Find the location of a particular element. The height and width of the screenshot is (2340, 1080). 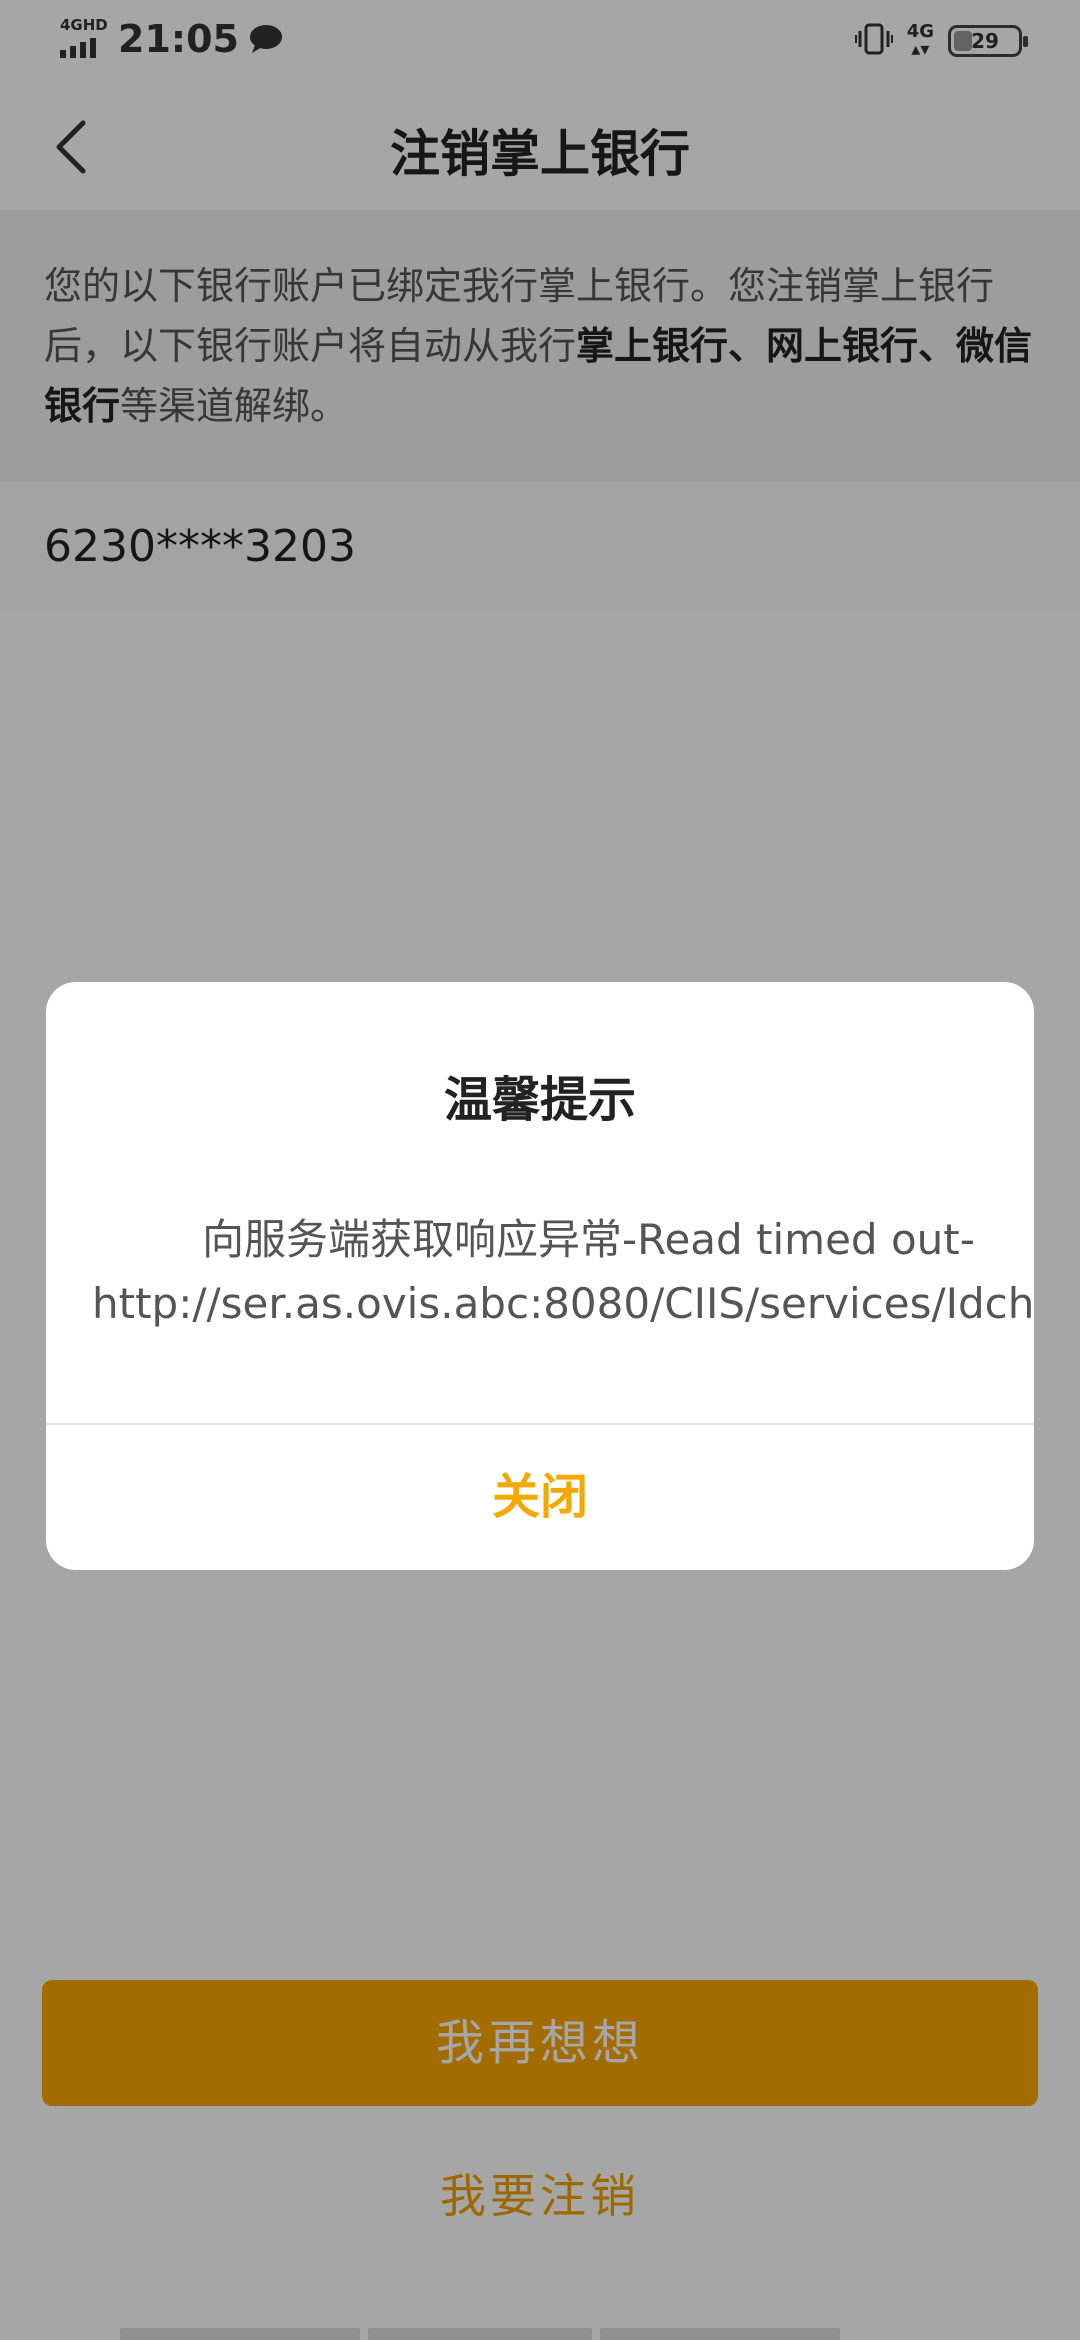

dialog-title: 温馨提示 is located at coordinates (539, 1100).